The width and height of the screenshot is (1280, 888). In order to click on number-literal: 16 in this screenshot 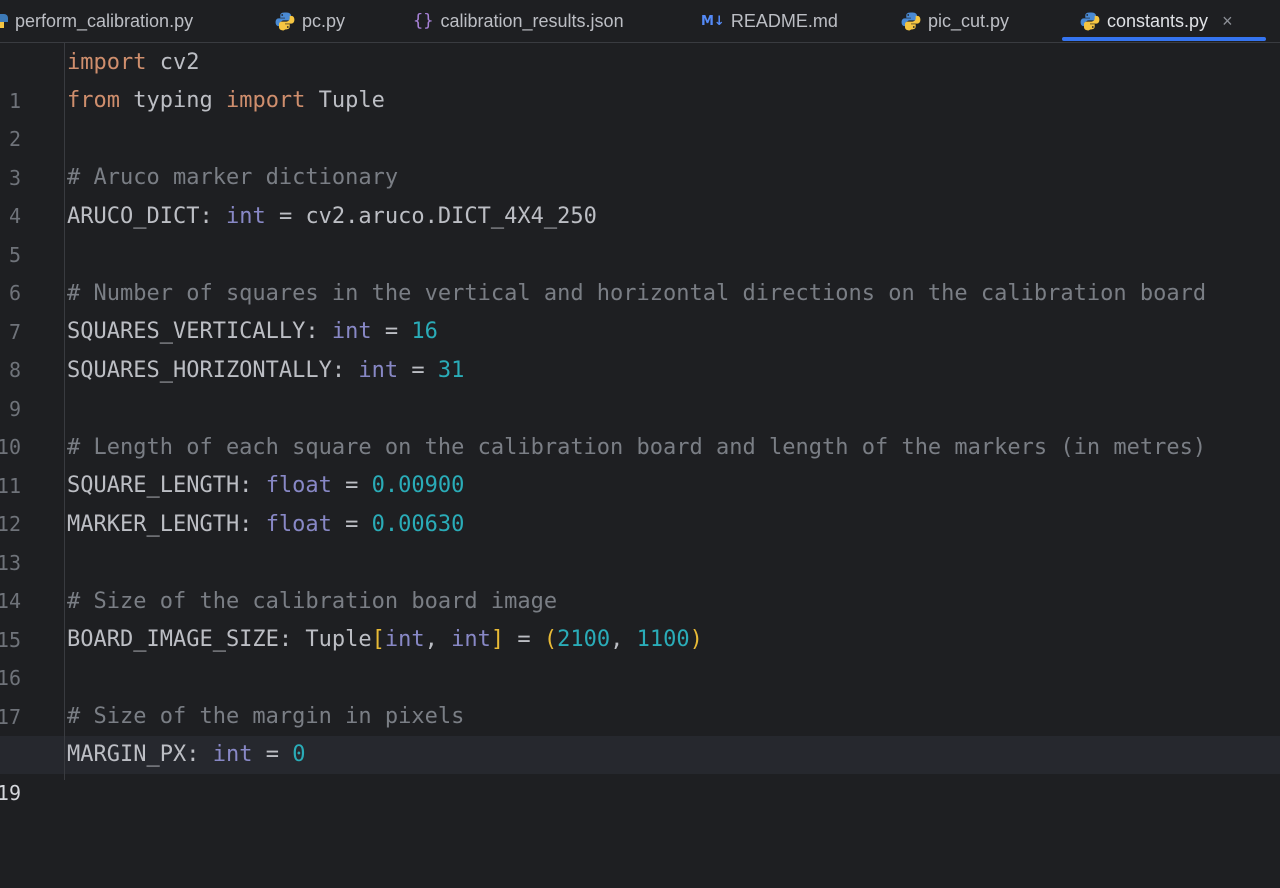, I will do `click(424, 331)`.